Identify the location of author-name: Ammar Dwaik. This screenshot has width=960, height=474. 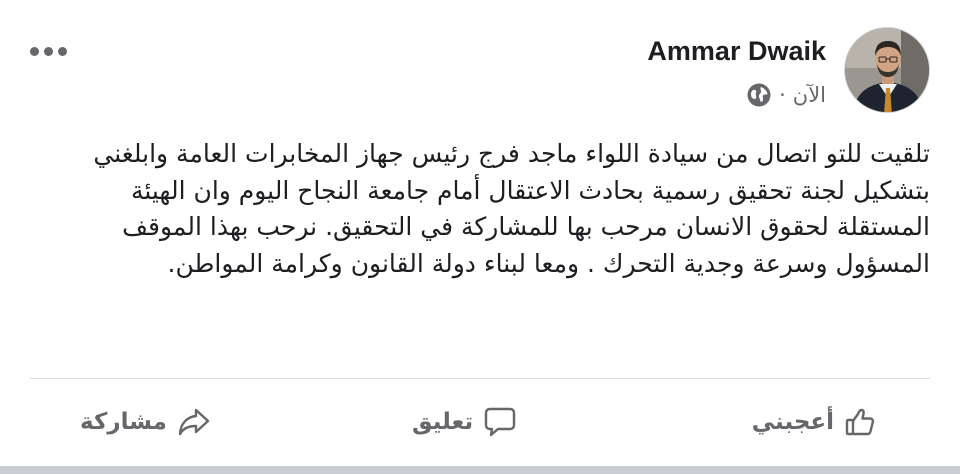
(736, 51).